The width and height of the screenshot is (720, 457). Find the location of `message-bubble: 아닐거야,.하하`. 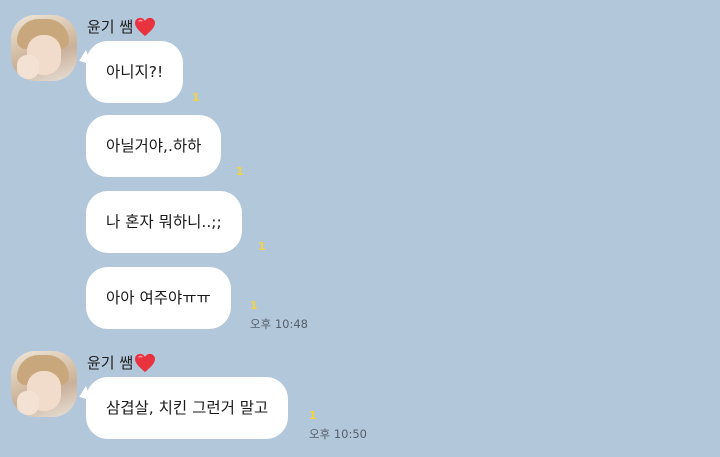

message-bubble: 아닐거야,.하하 is located at coordinates (154, 146).